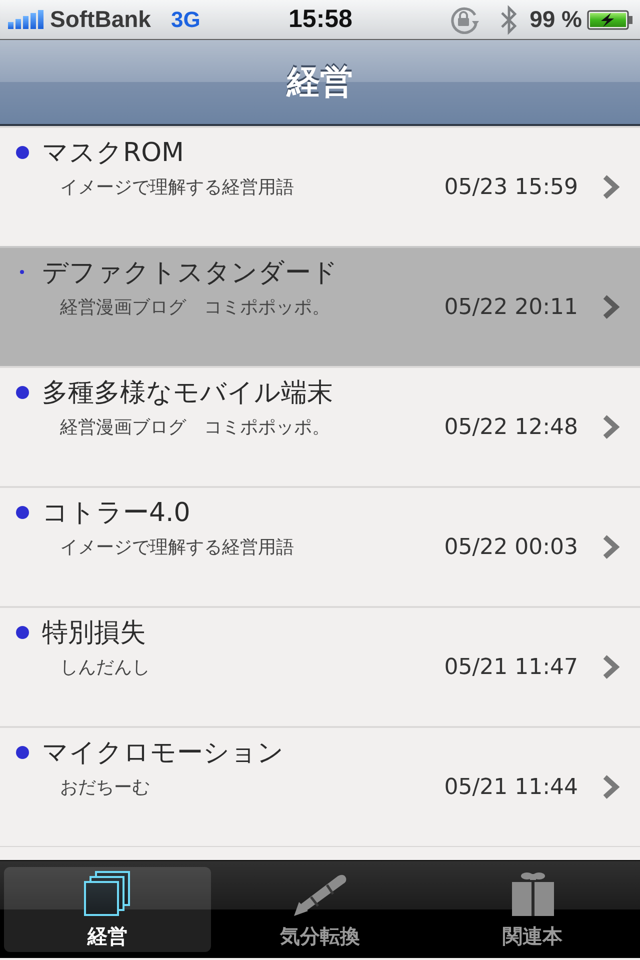 The height and width of the screenshot is (960, 640). What do you see at coordinates (511, 187) in the screenshot?
I see `article-date: 05/23 15:59` at bounding box center [511, 187].